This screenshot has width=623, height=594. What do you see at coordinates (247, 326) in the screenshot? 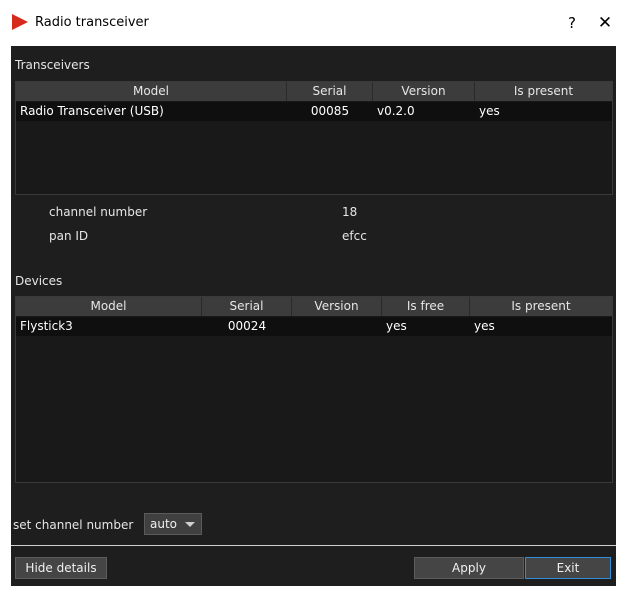
I see `cell-serial: 00024` at bounding box center [247, 326].